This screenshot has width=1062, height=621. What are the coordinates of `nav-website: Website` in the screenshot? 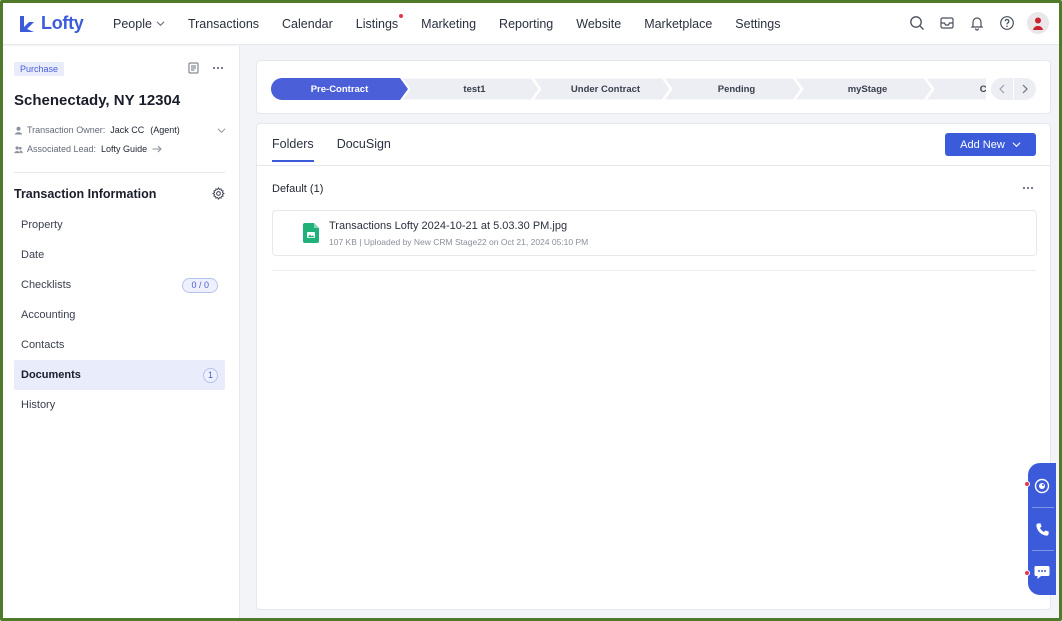 It's located at (598, 24).